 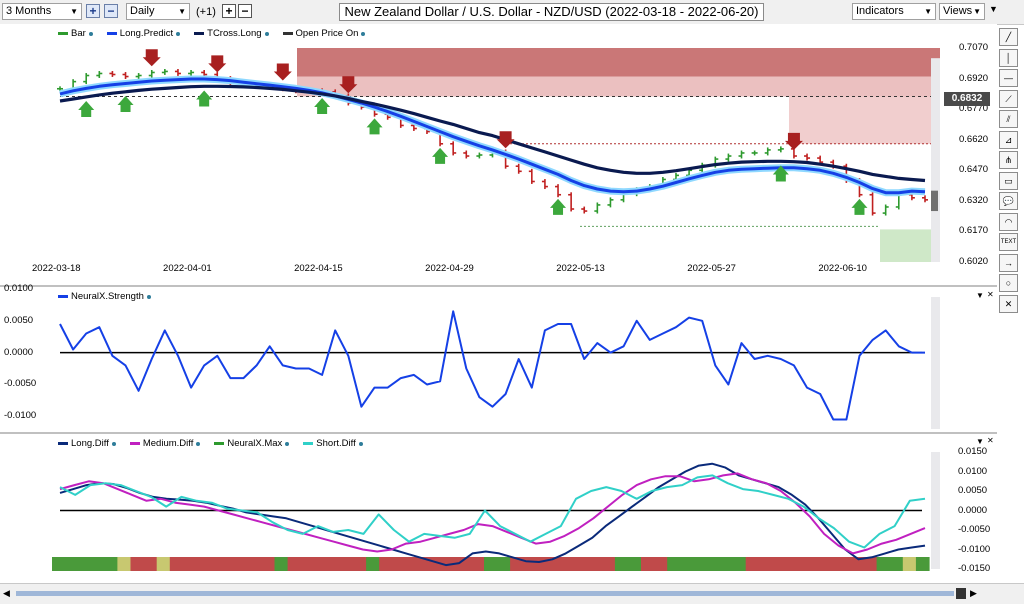 I want to click on horizontal-scrollbar: ◀ ▶, so click(x=512, y=593).